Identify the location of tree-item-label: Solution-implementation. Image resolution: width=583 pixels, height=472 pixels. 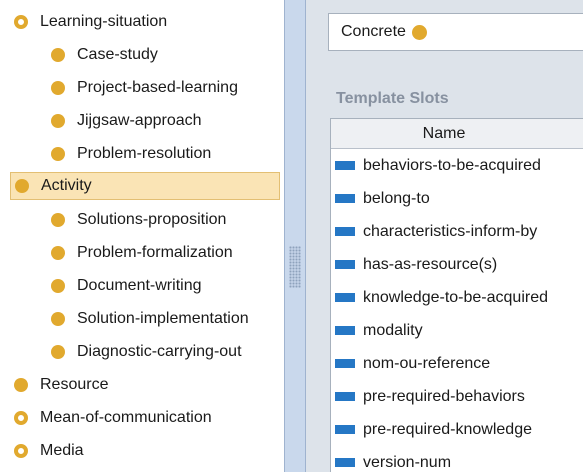
(163, 318).